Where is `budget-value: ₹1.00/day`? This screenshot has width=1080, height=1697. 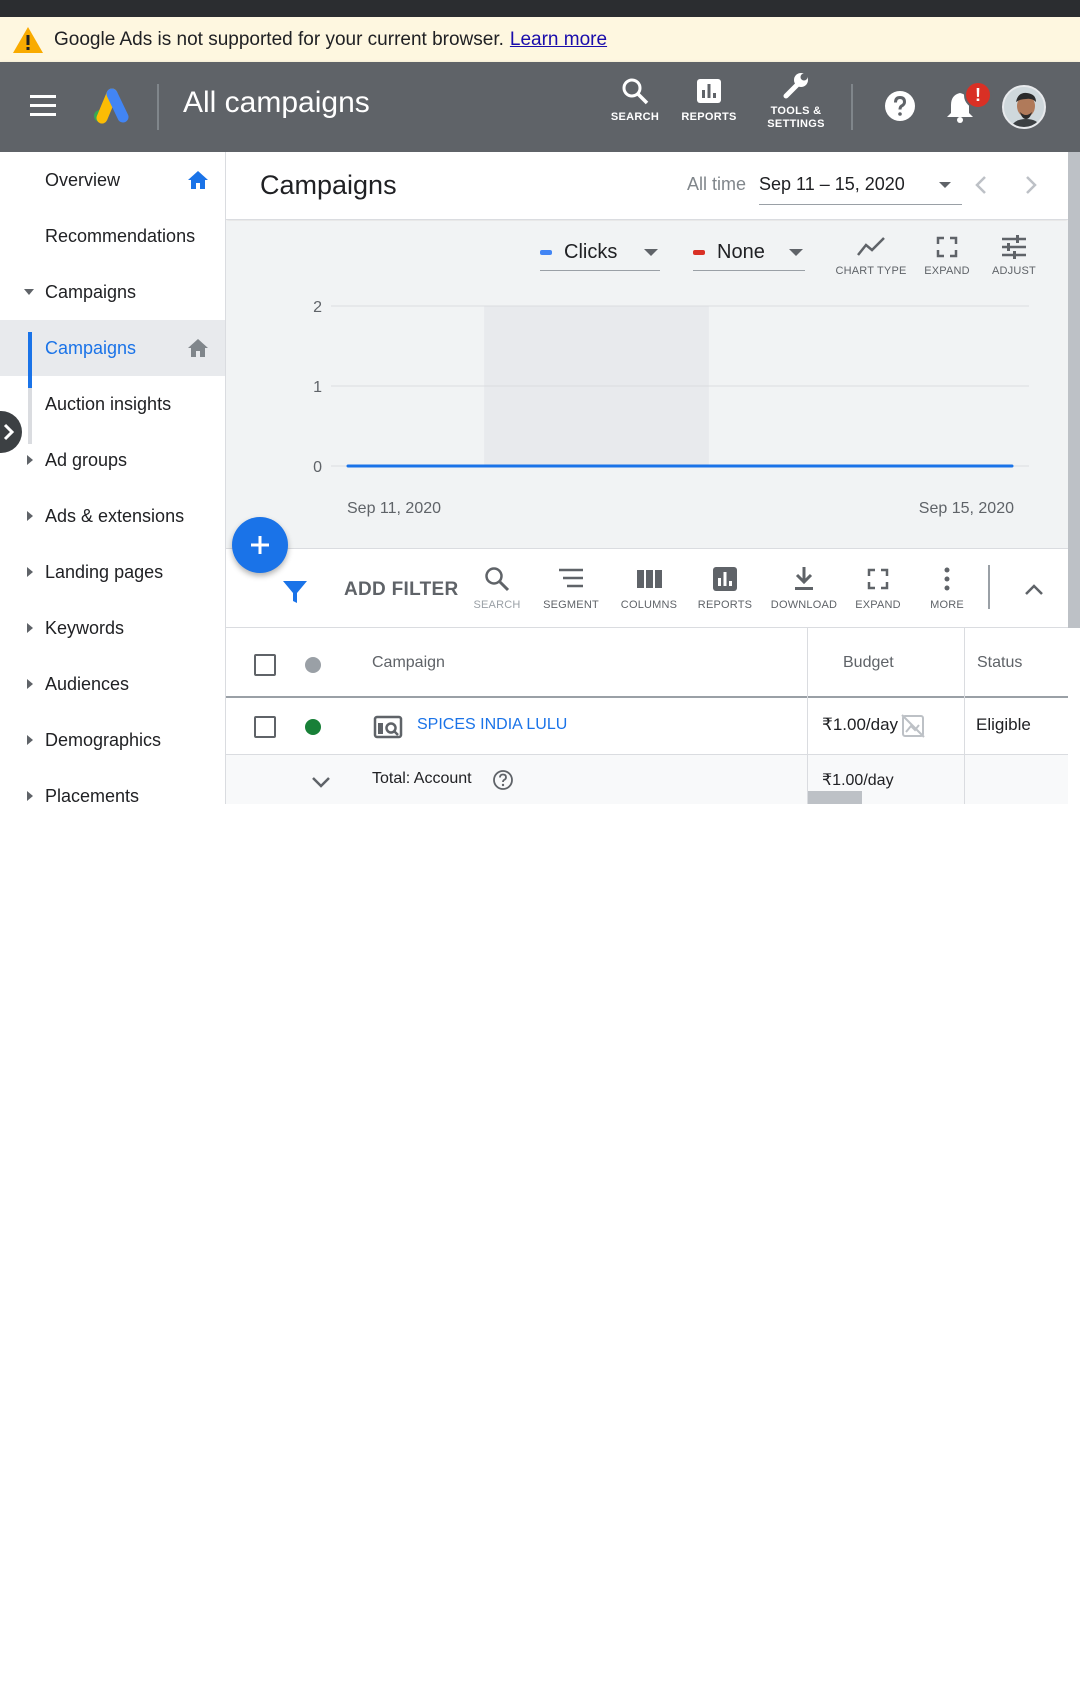 budget-value: ₹1.00/day is located at coordinates (860, 725).